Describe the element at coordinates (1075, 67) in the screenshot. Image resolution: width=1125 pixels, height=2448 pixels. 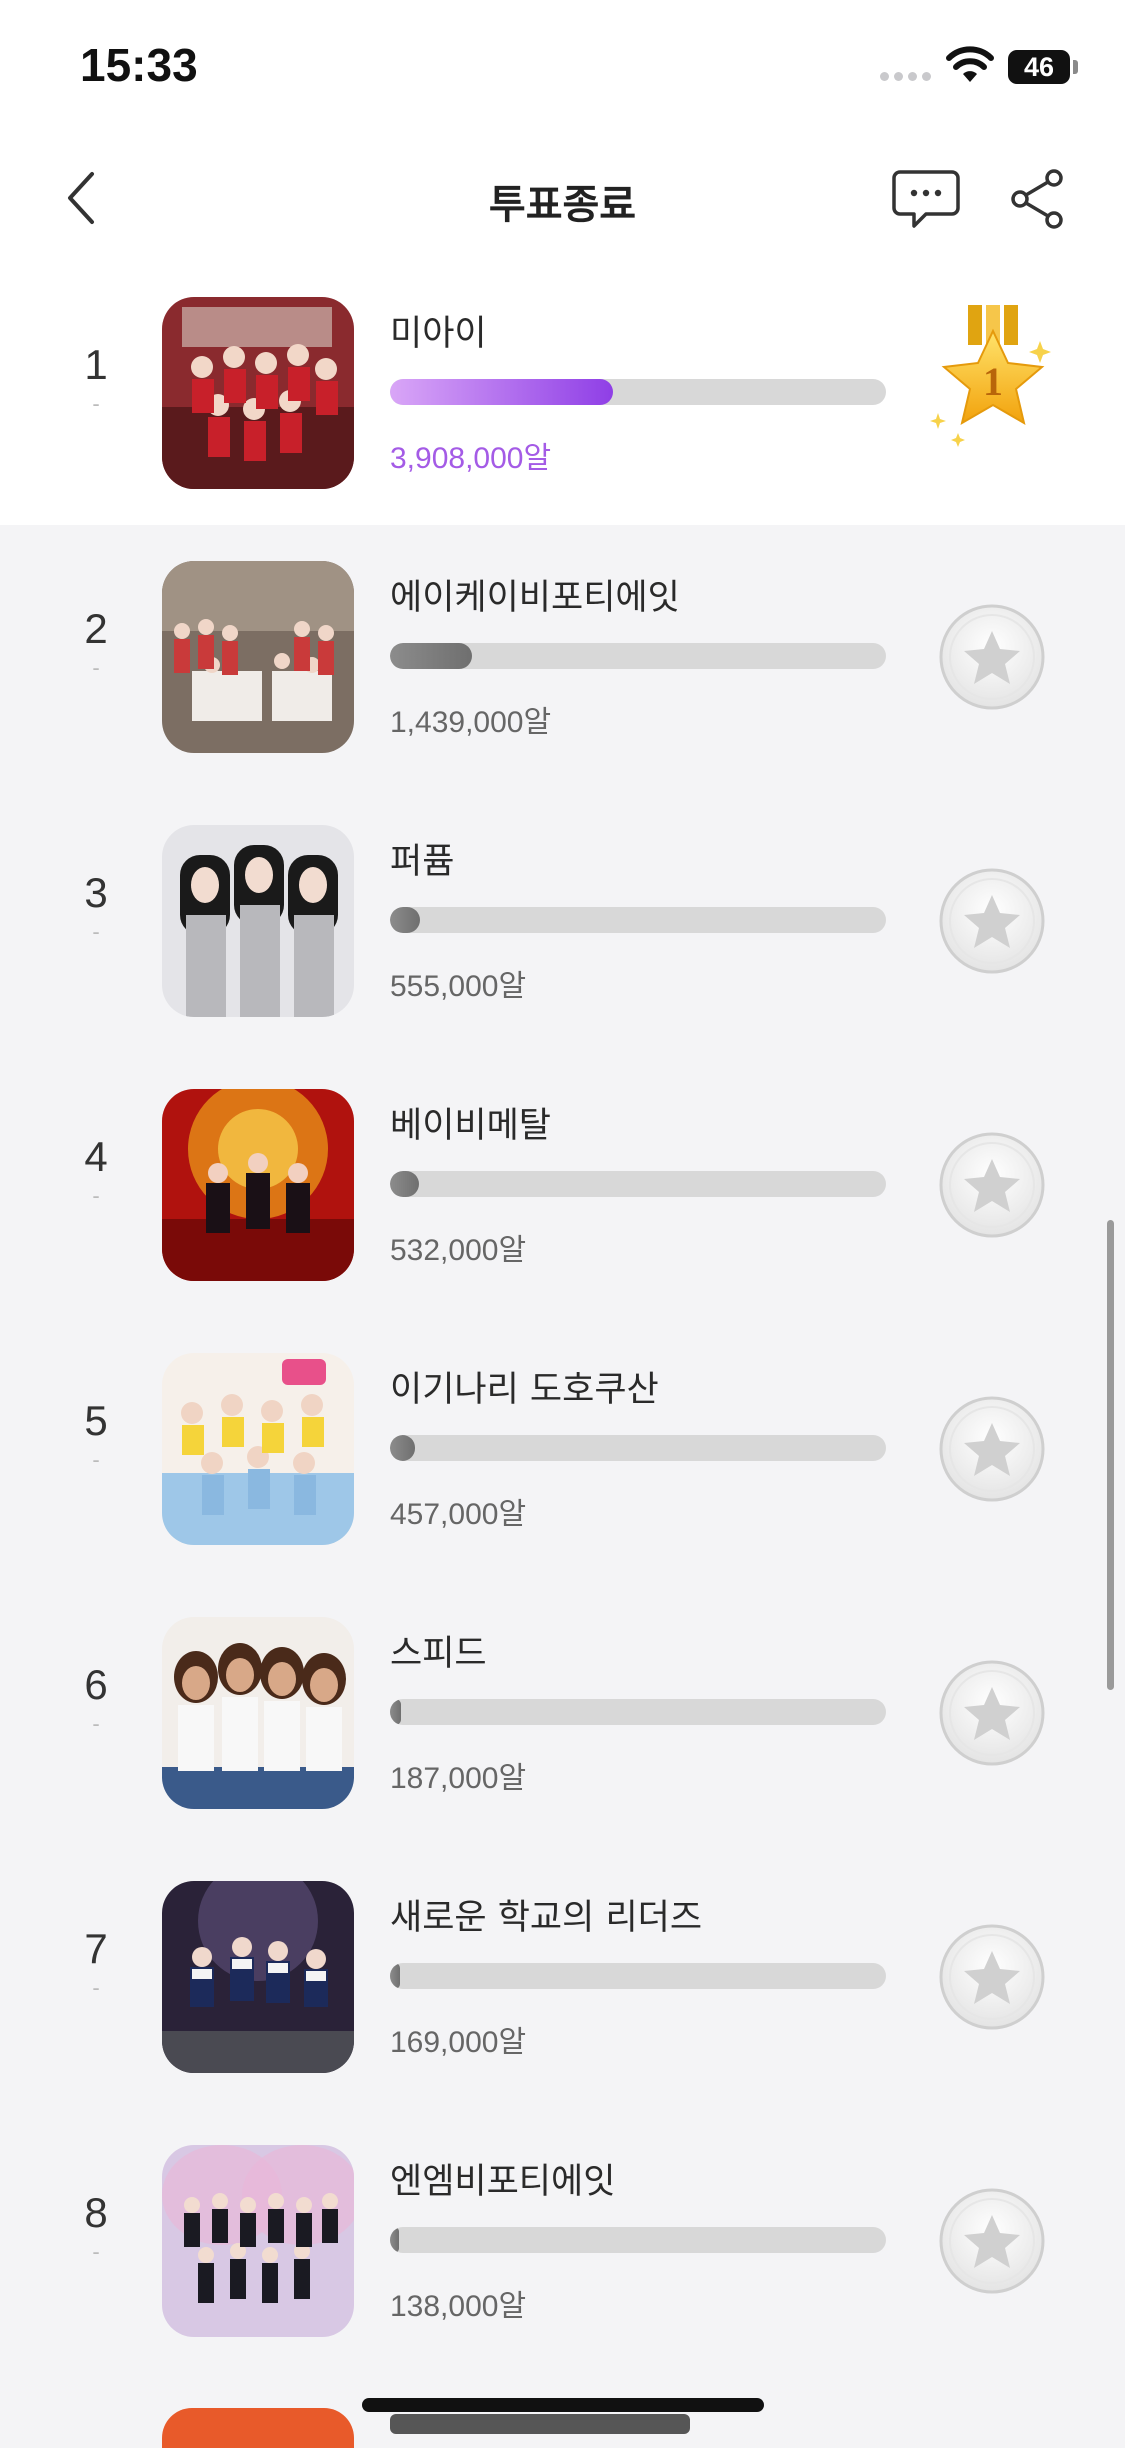
I see `battery-cap-icon` at that location.